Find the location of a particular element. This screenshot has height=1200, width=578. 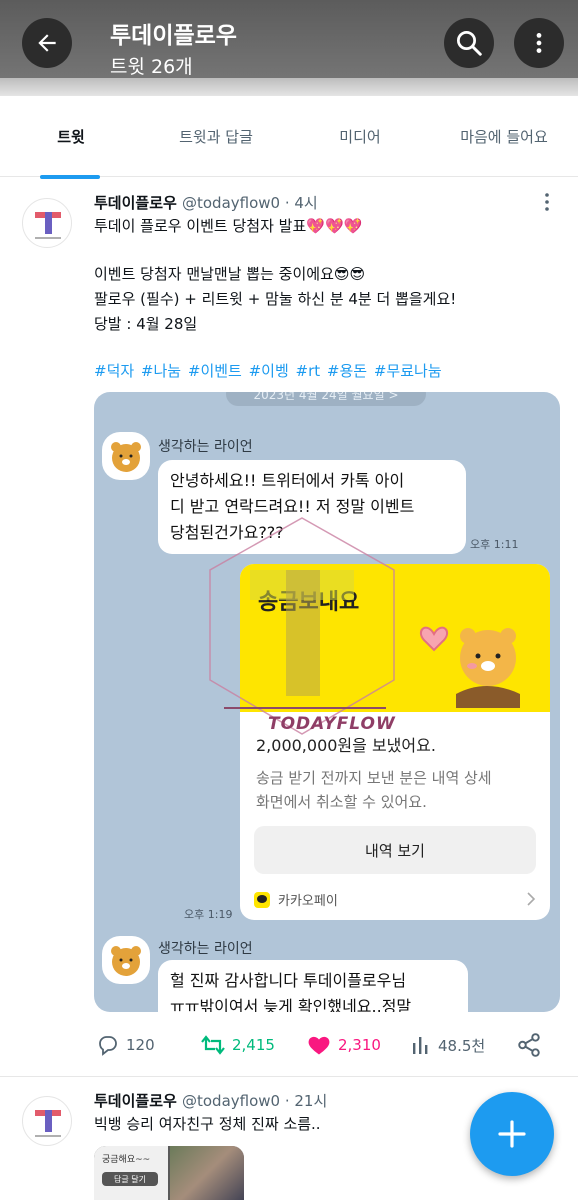

search-button is located at coordinates (469, 43).